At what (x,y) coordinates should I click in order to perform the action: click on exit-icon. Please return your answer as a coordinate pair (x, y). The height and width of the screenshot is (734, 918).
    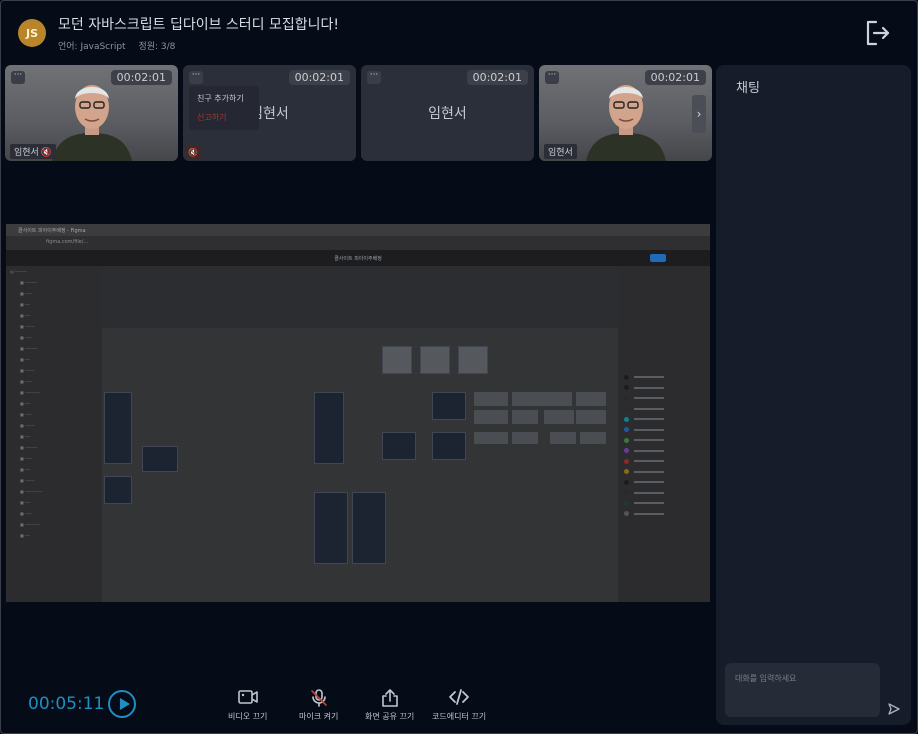
    Looking at the image, I should click on (878, 33).